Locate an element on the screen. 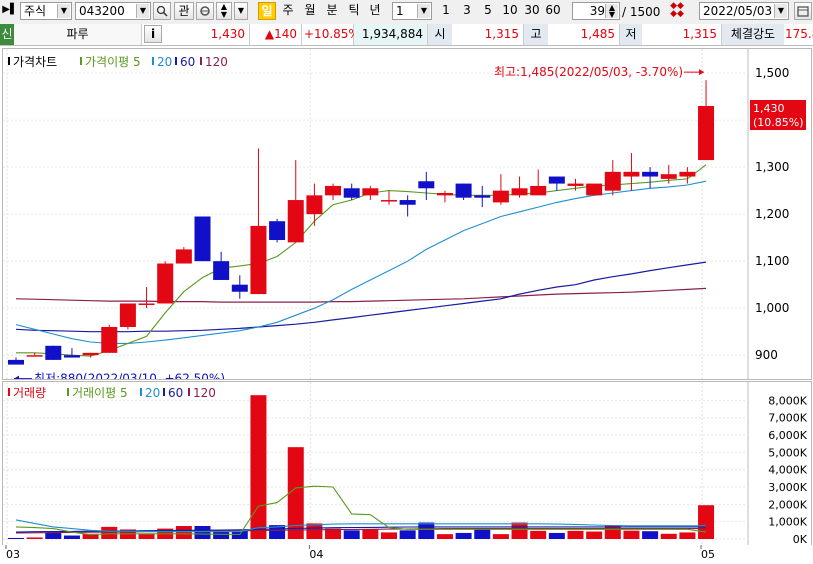 Image resolution: width=813 pixels, height=564 pixels. period-week: 주 is located at coordinates (288, 11).